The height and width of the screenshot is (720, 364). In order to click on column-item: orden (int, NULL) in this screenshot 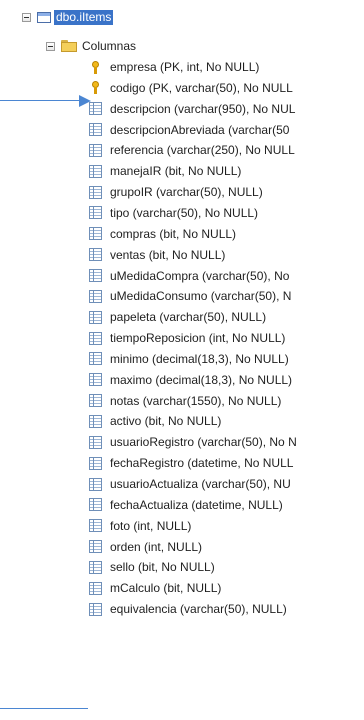, I will do `click(145, 547)`.